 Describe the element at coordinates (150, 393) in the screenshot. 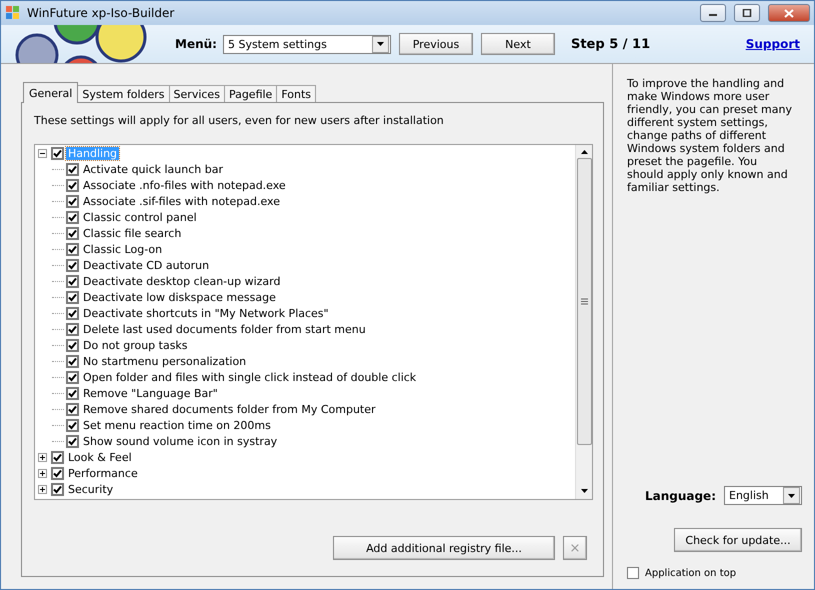

I see `tree-item: Remove "Language Bar"` at that location.